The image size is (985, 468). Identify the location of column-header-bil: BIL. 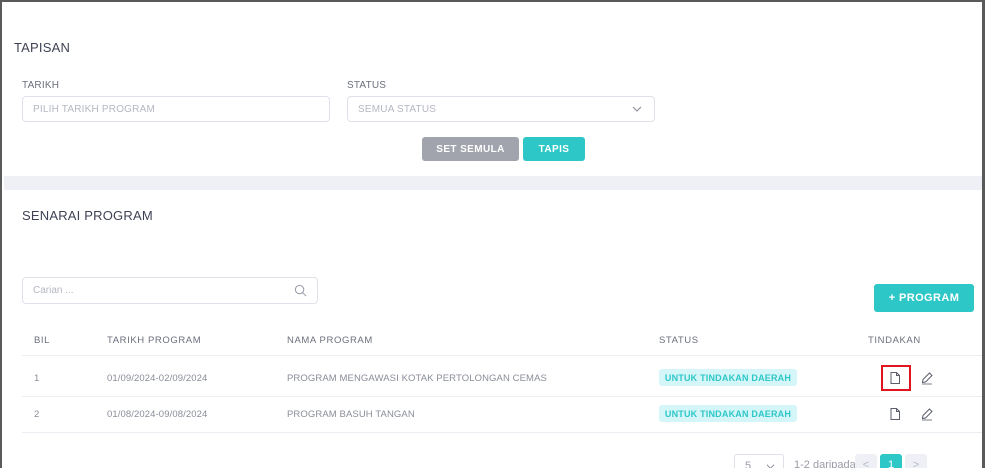
(42, 340).